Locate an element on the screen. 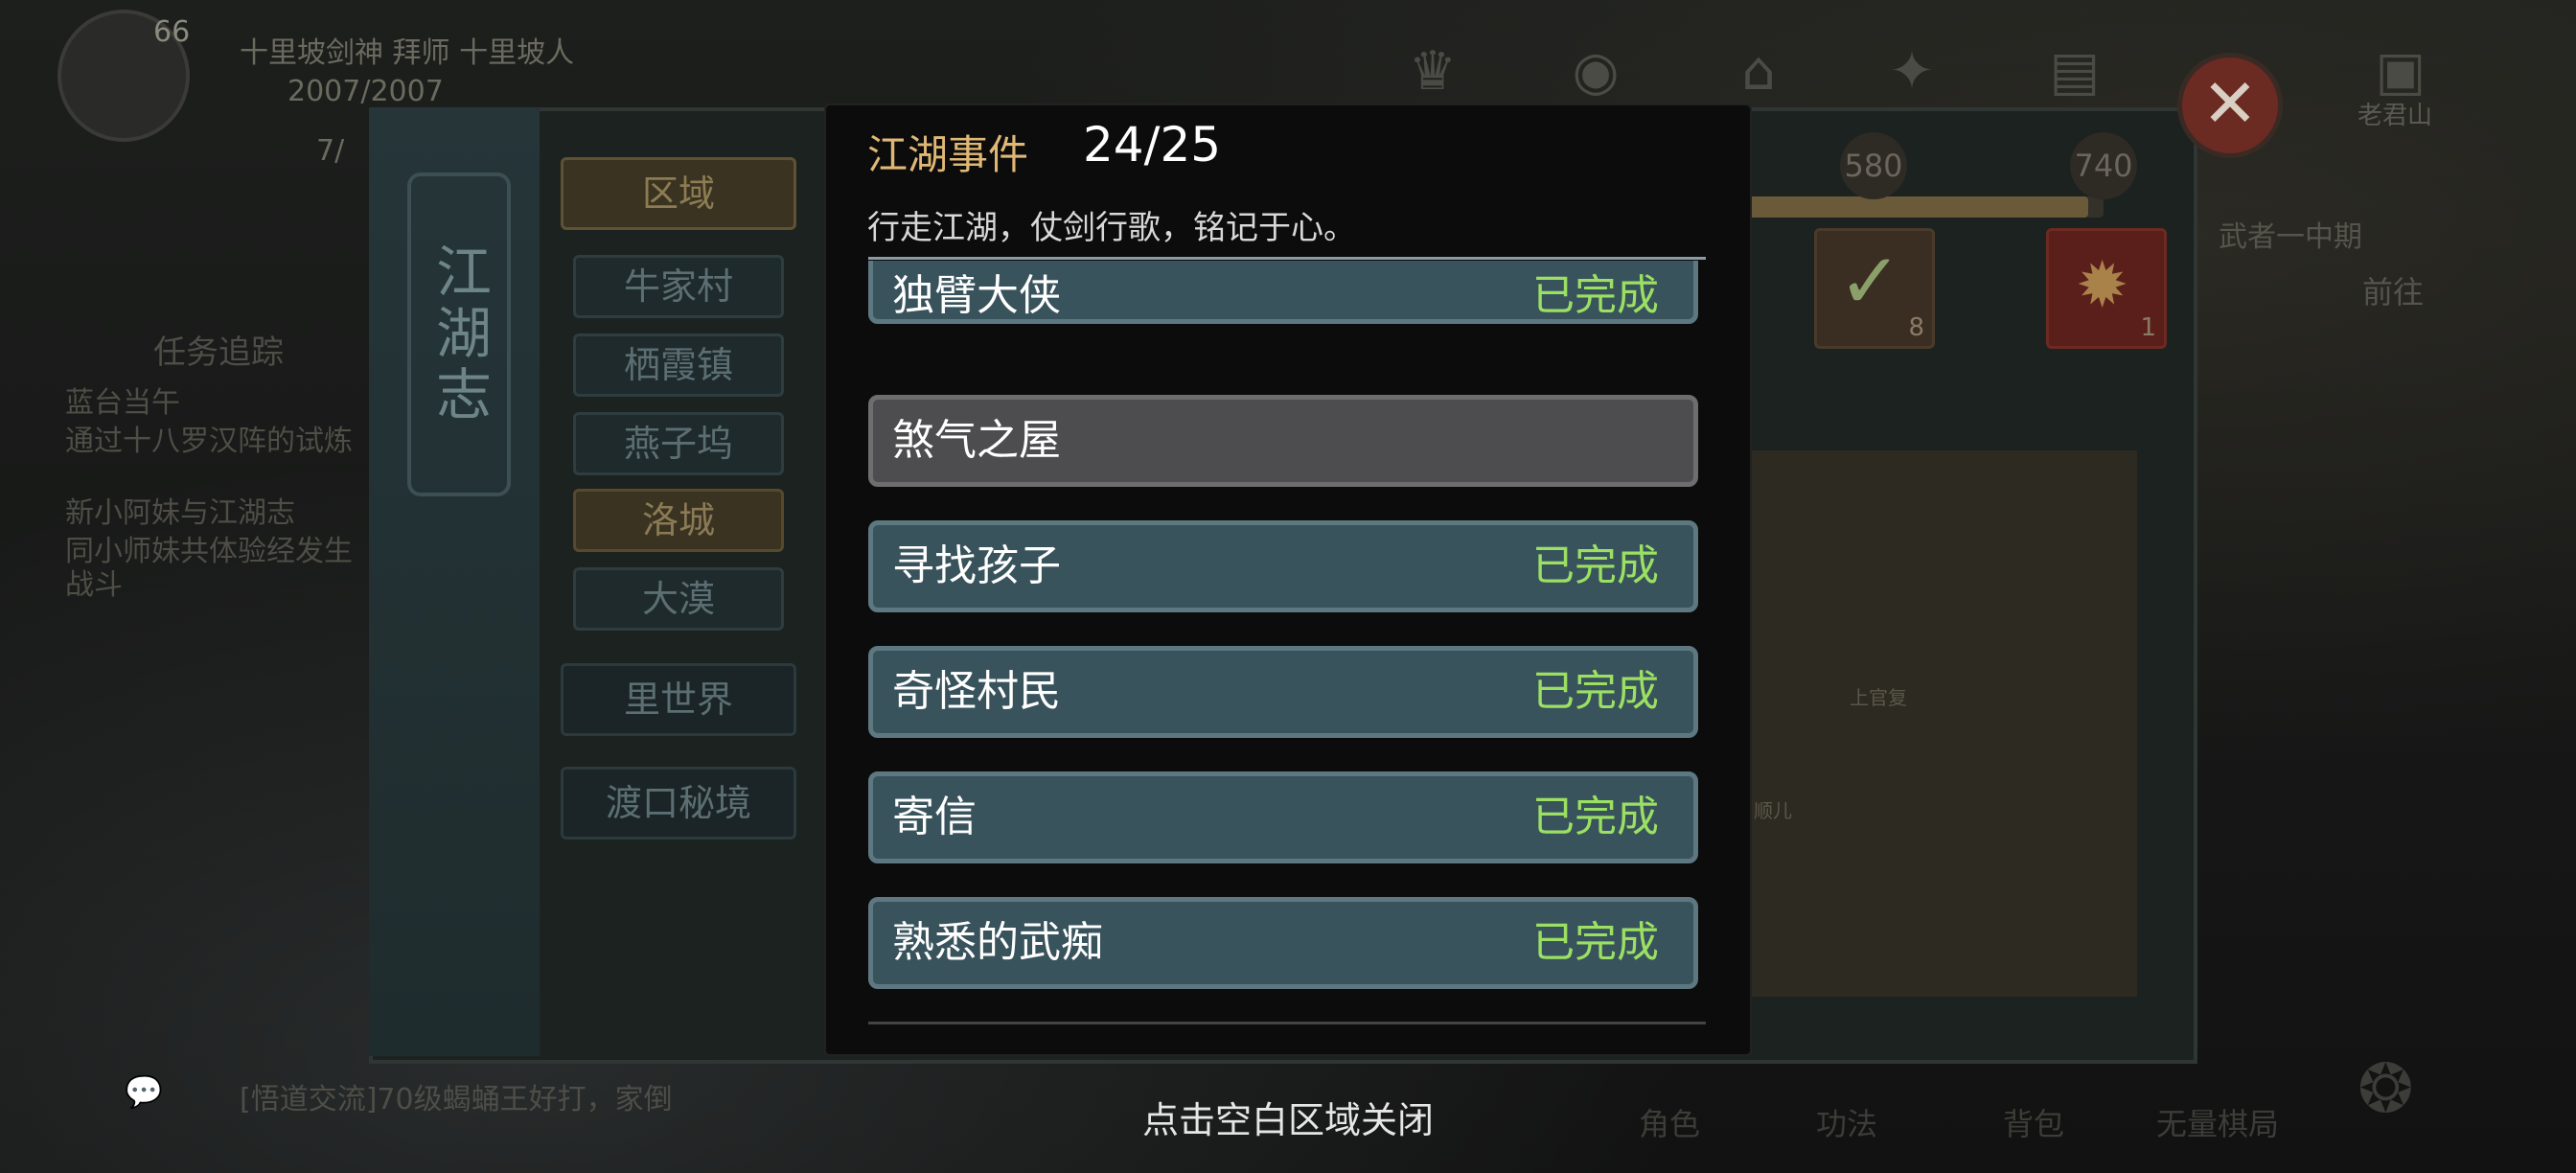  close-hint: 点击空白区域关闭 is located at coordinates (1288, 1117).